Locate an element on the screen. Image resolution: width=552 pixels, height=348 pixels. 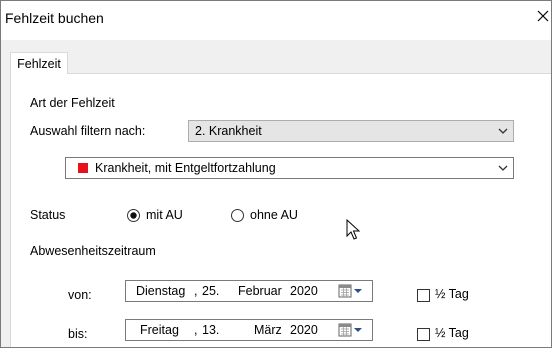
to-day: 13. is located at coordinates (211, 330).